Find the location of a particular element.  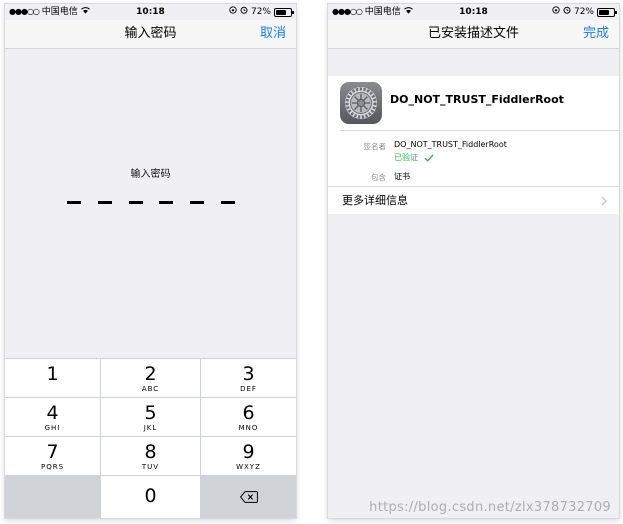

key-9: 9 WXYZ is located at coordinates (248, 456).